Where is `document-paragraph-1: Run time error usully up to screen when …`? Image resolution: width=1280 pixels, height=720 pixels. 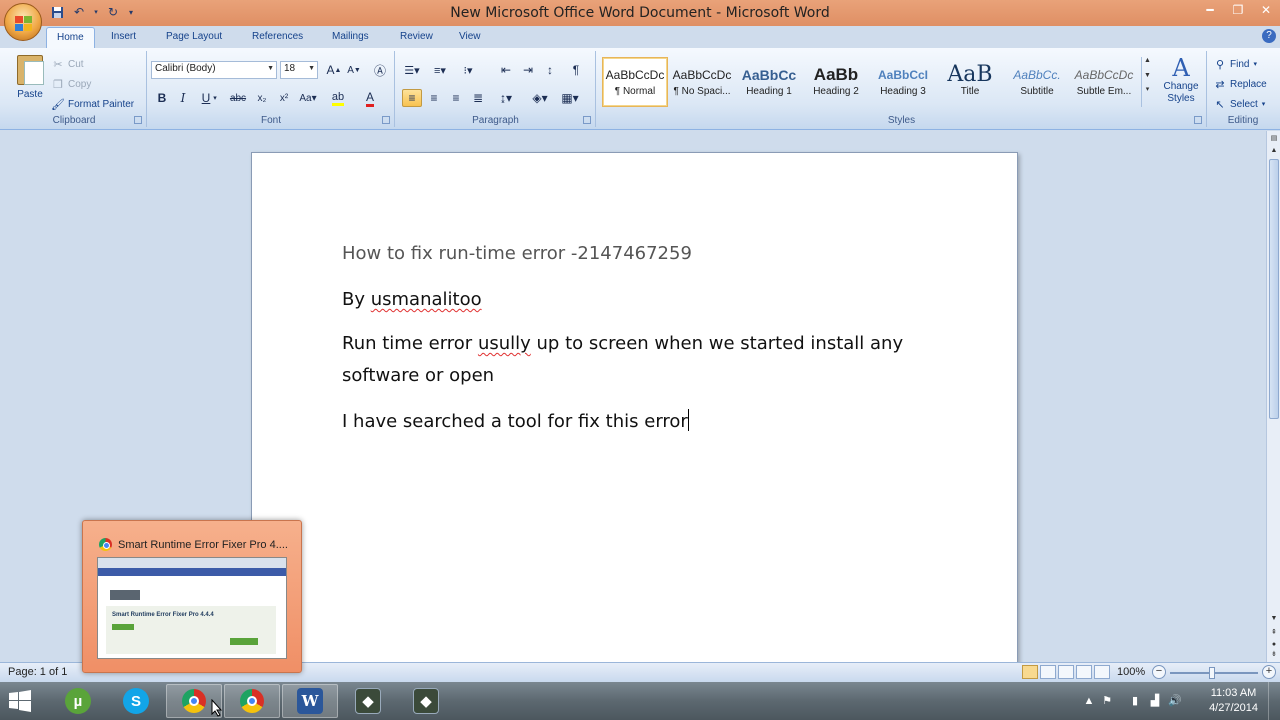
document-paragraph-1: Run time error usully up to screen when … is located at coordinates (622, 343).